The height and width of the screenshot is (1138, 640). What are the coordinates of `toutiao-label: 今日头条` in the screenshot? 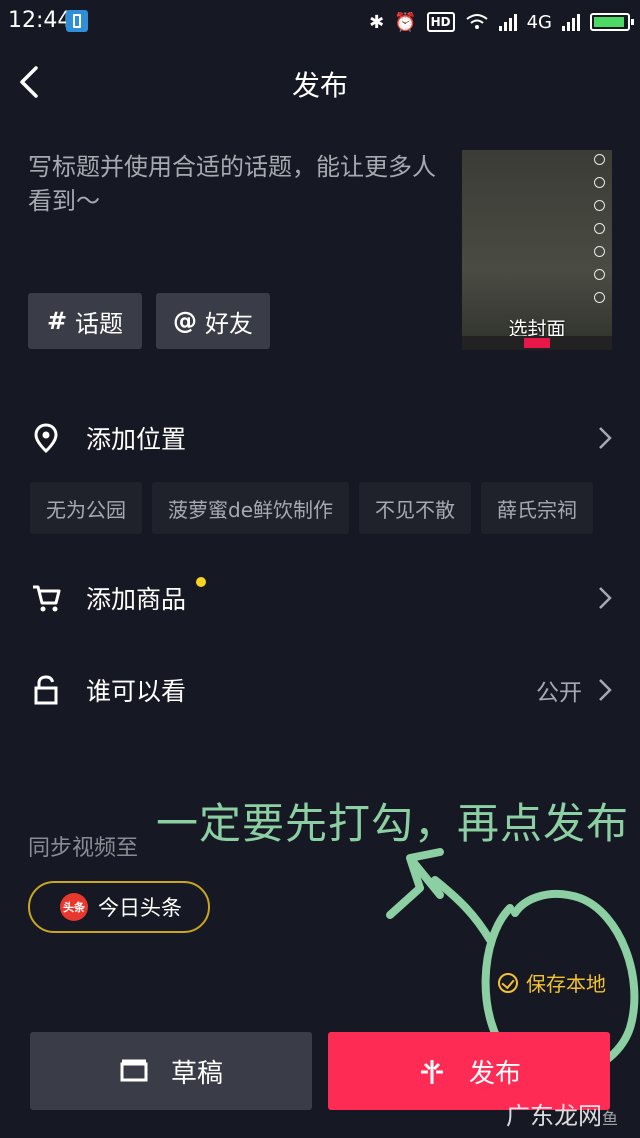 It's located at (140, 908).